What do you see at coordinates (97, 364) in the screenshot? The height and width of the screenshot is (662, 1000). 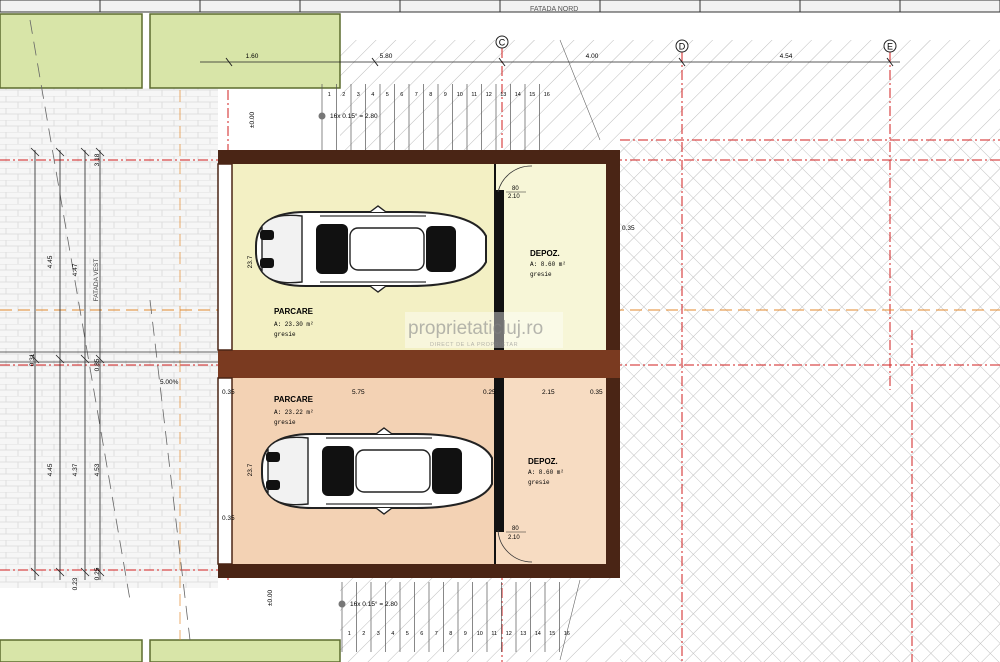 I see `small-dim-a: 0.85` at bounding box center [97, 364].